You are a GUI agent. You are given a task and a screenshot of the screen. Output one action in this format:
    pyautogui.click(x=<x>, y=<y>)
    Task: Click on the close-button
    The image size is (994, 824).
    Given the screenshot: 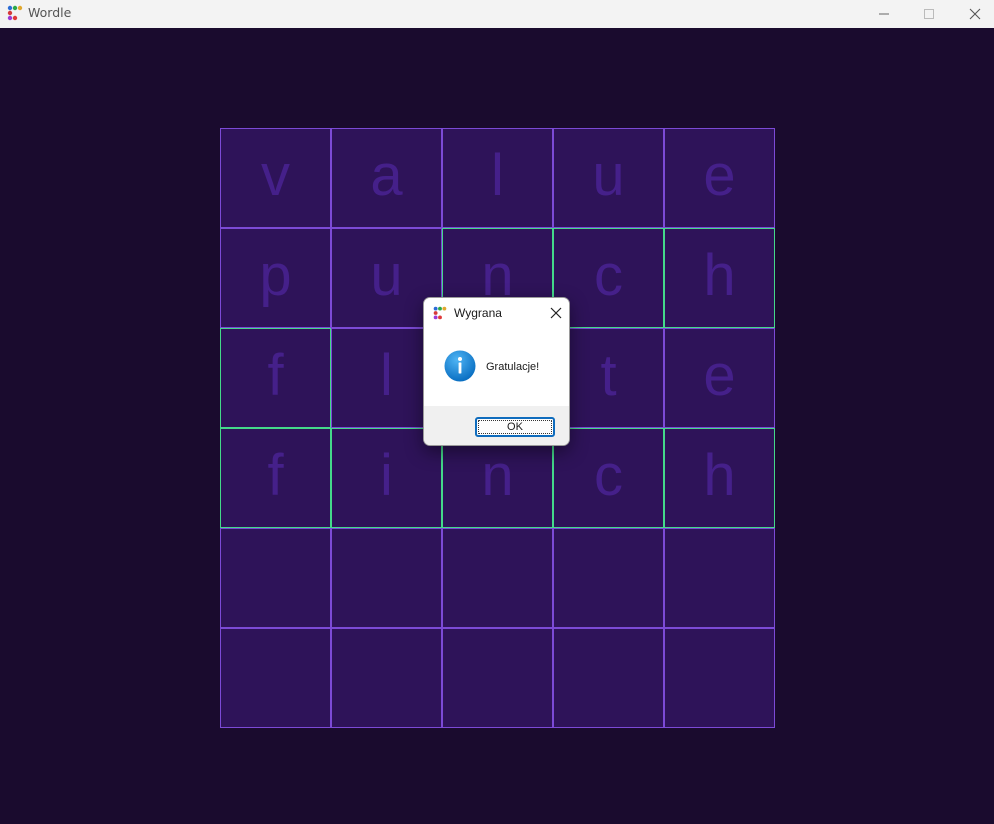 What is the action you would take?
    pyautogui.click(x=973, y=14)
    